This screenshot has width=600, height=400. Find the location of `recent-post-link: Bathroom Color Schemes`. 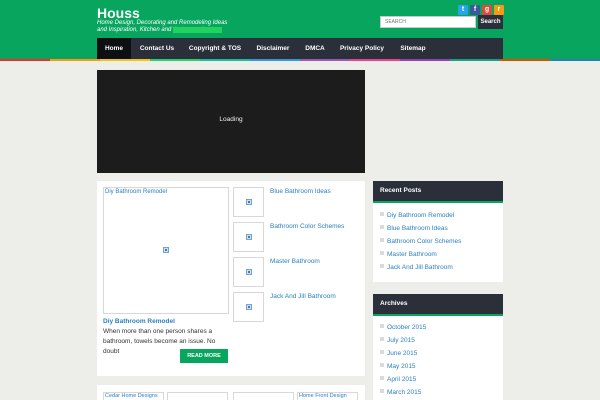

recent-post-link: Bathroom Color Schemes is located at coordinates (420, 241).